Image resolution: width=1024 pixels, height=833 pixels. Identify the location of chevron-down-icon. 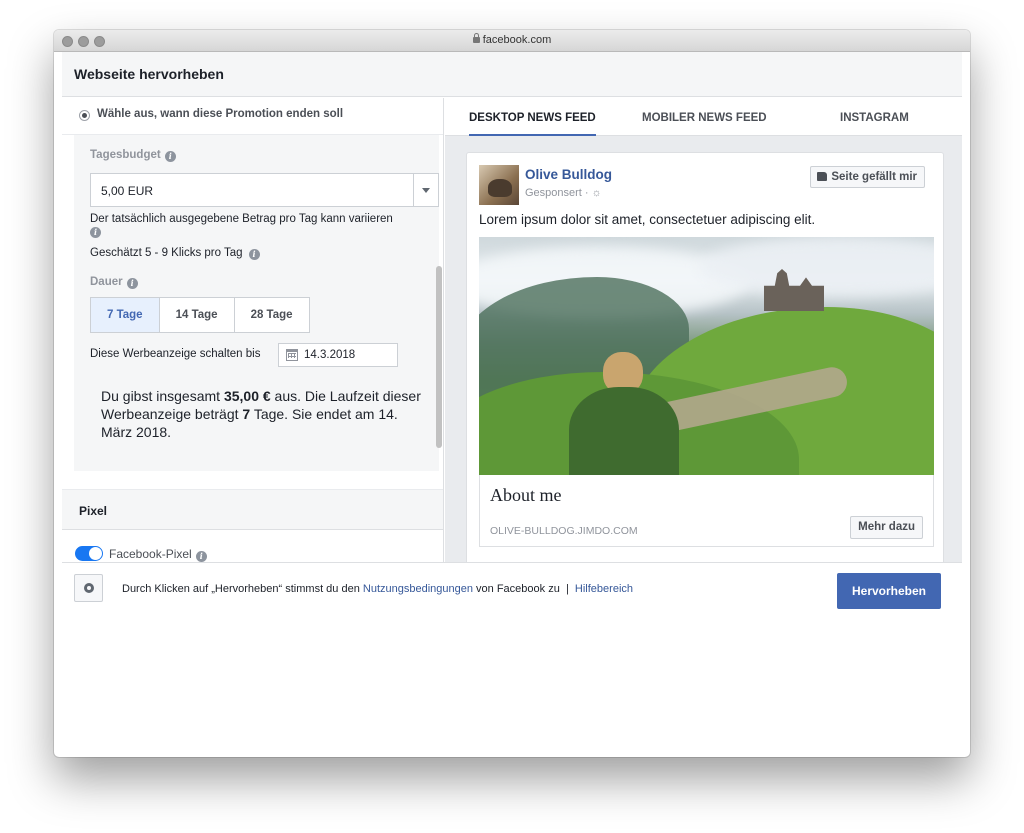
(425, 190).